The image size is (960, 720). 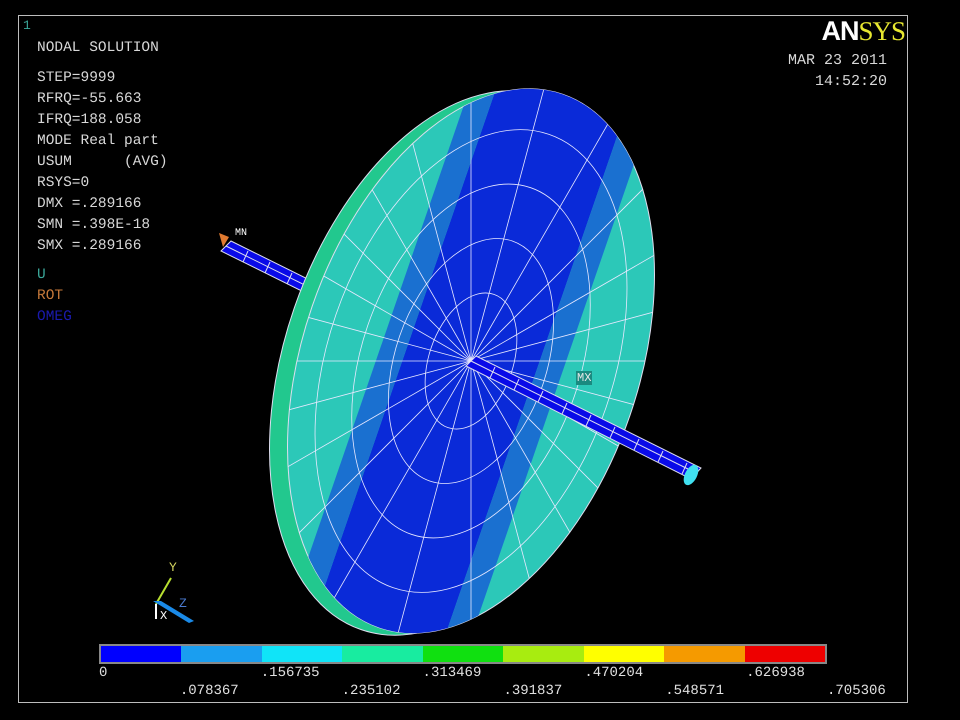 What do you see at coordinates (290, 673) in the screenshot?
I see `contour-value-label: .156735` at bounding box center [290, 673].